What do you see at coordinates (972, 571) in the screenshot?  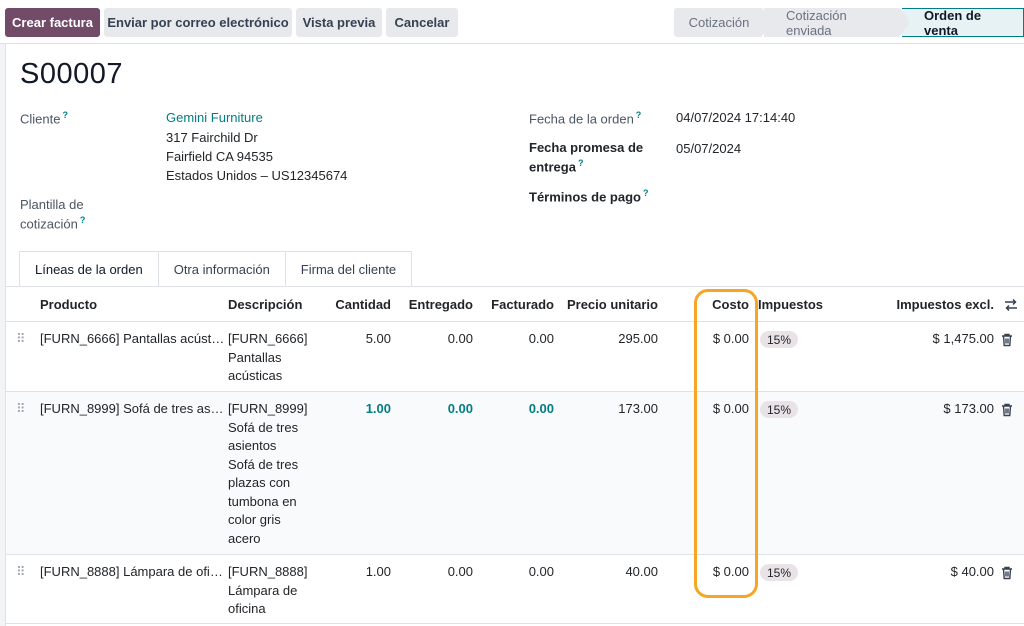 I see `line-subtotal: $ 40.00` at bounding box center [972, 571].